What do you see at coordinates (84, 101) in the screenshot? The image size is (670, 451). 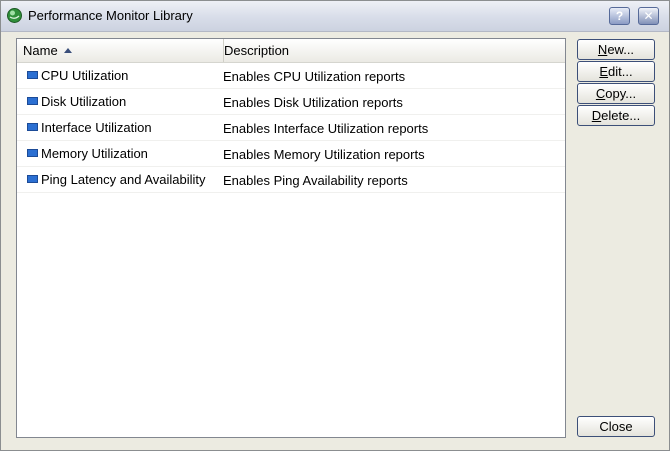 I see `item-name: Disk Utilization` at bounding box center [84, 101].